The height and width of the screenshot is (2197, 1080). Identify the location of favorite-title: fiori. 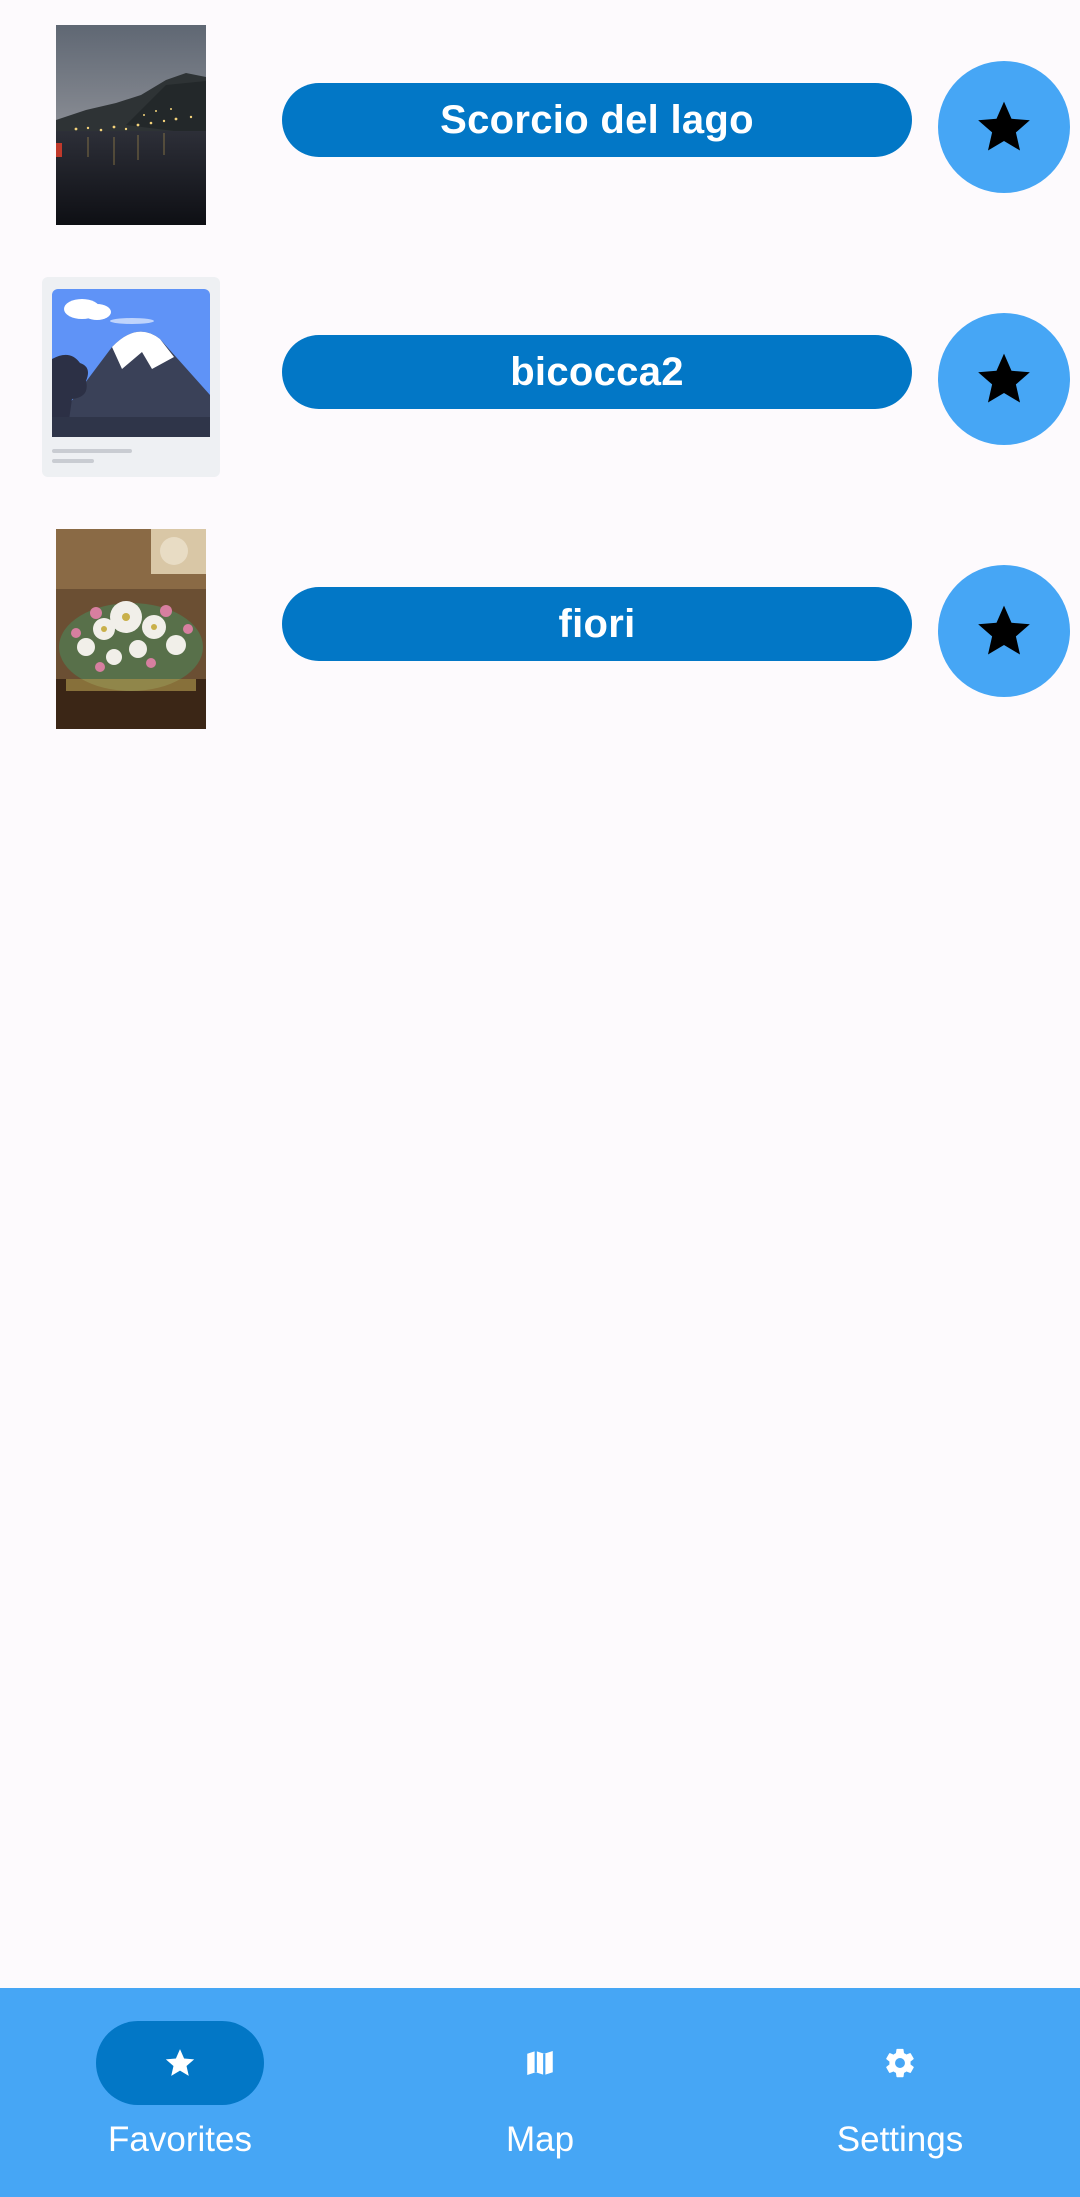
(597, 623).